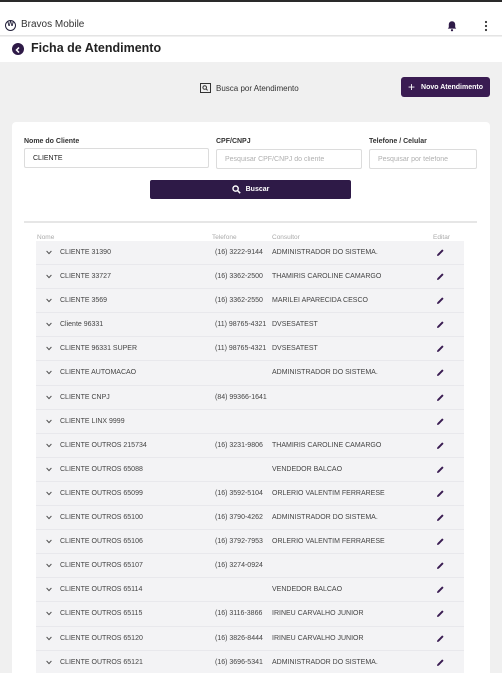 The height and width of the screenshot is (673, 502). Describe the element at coordinates (452, 26) in the screenshot. I see `bell-icon` at that location.